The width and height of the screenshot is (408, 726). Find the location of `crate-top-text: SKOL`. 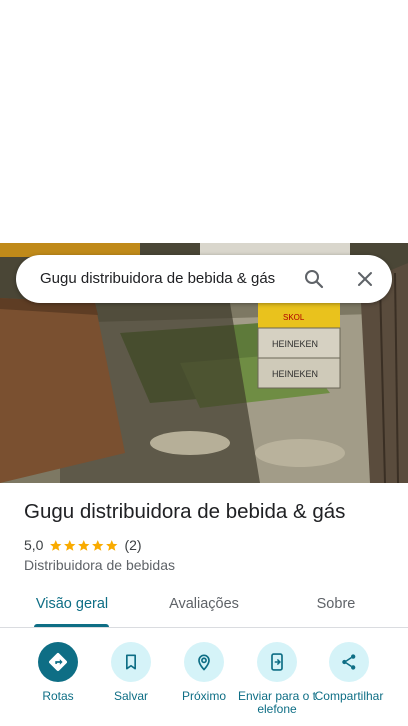

crate-top-text: SKOL is located at coordinates (294, 317).